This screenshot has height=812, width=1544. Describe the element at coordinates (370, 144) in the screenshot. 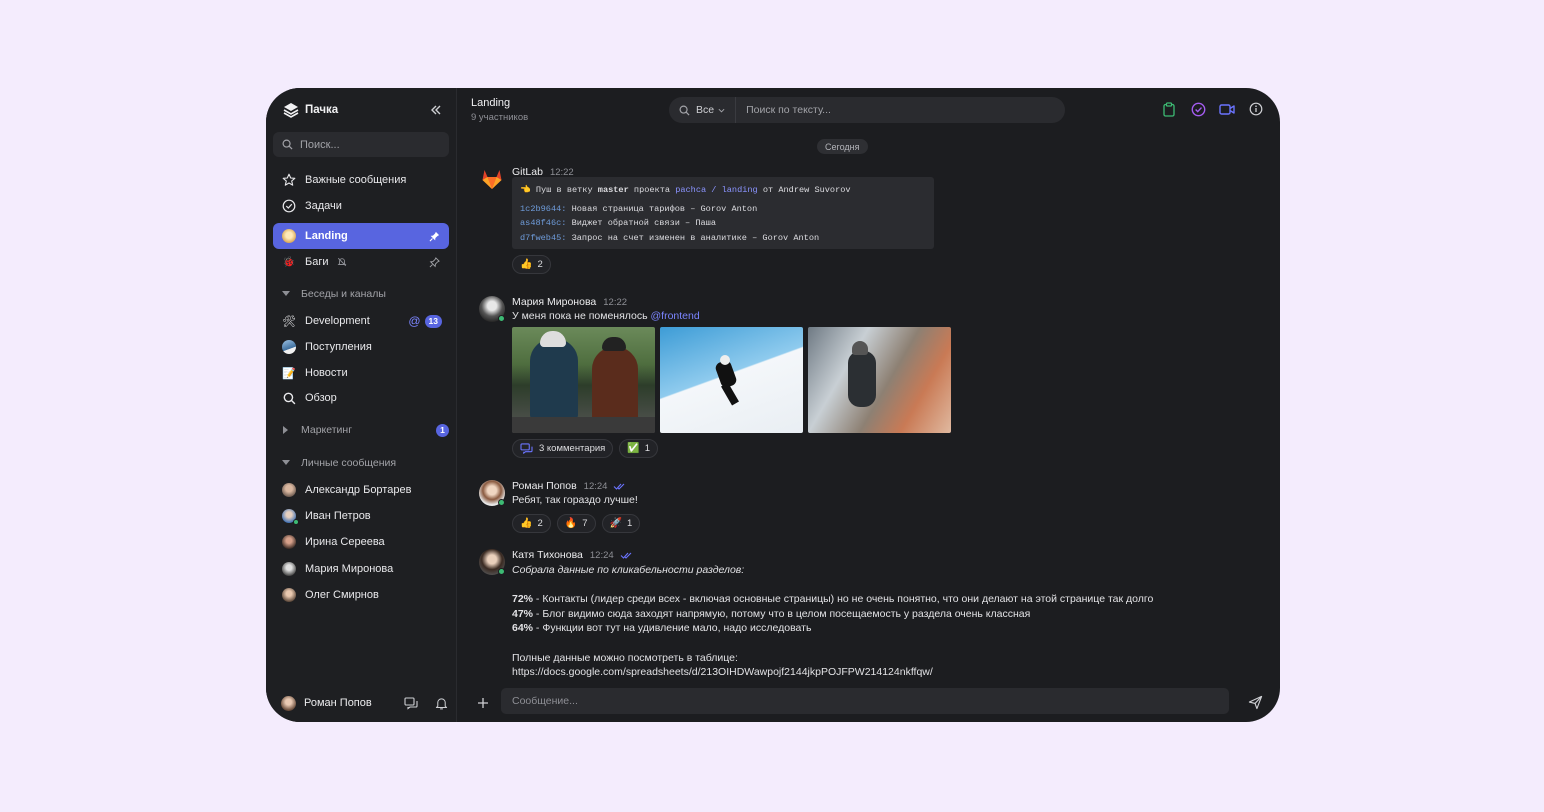

I see `sidebar-search-input` at that location.